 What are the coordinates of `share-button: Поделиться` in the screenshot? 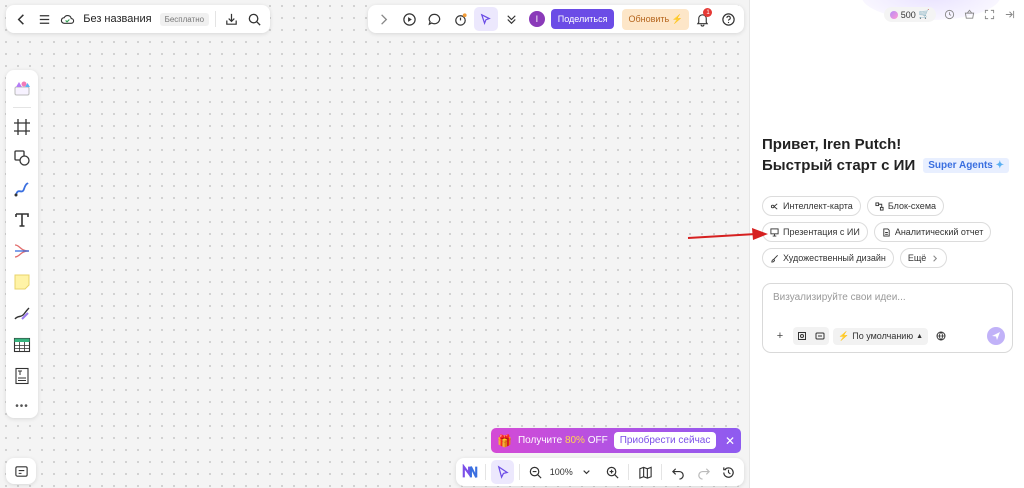 It's located at (582, 19).